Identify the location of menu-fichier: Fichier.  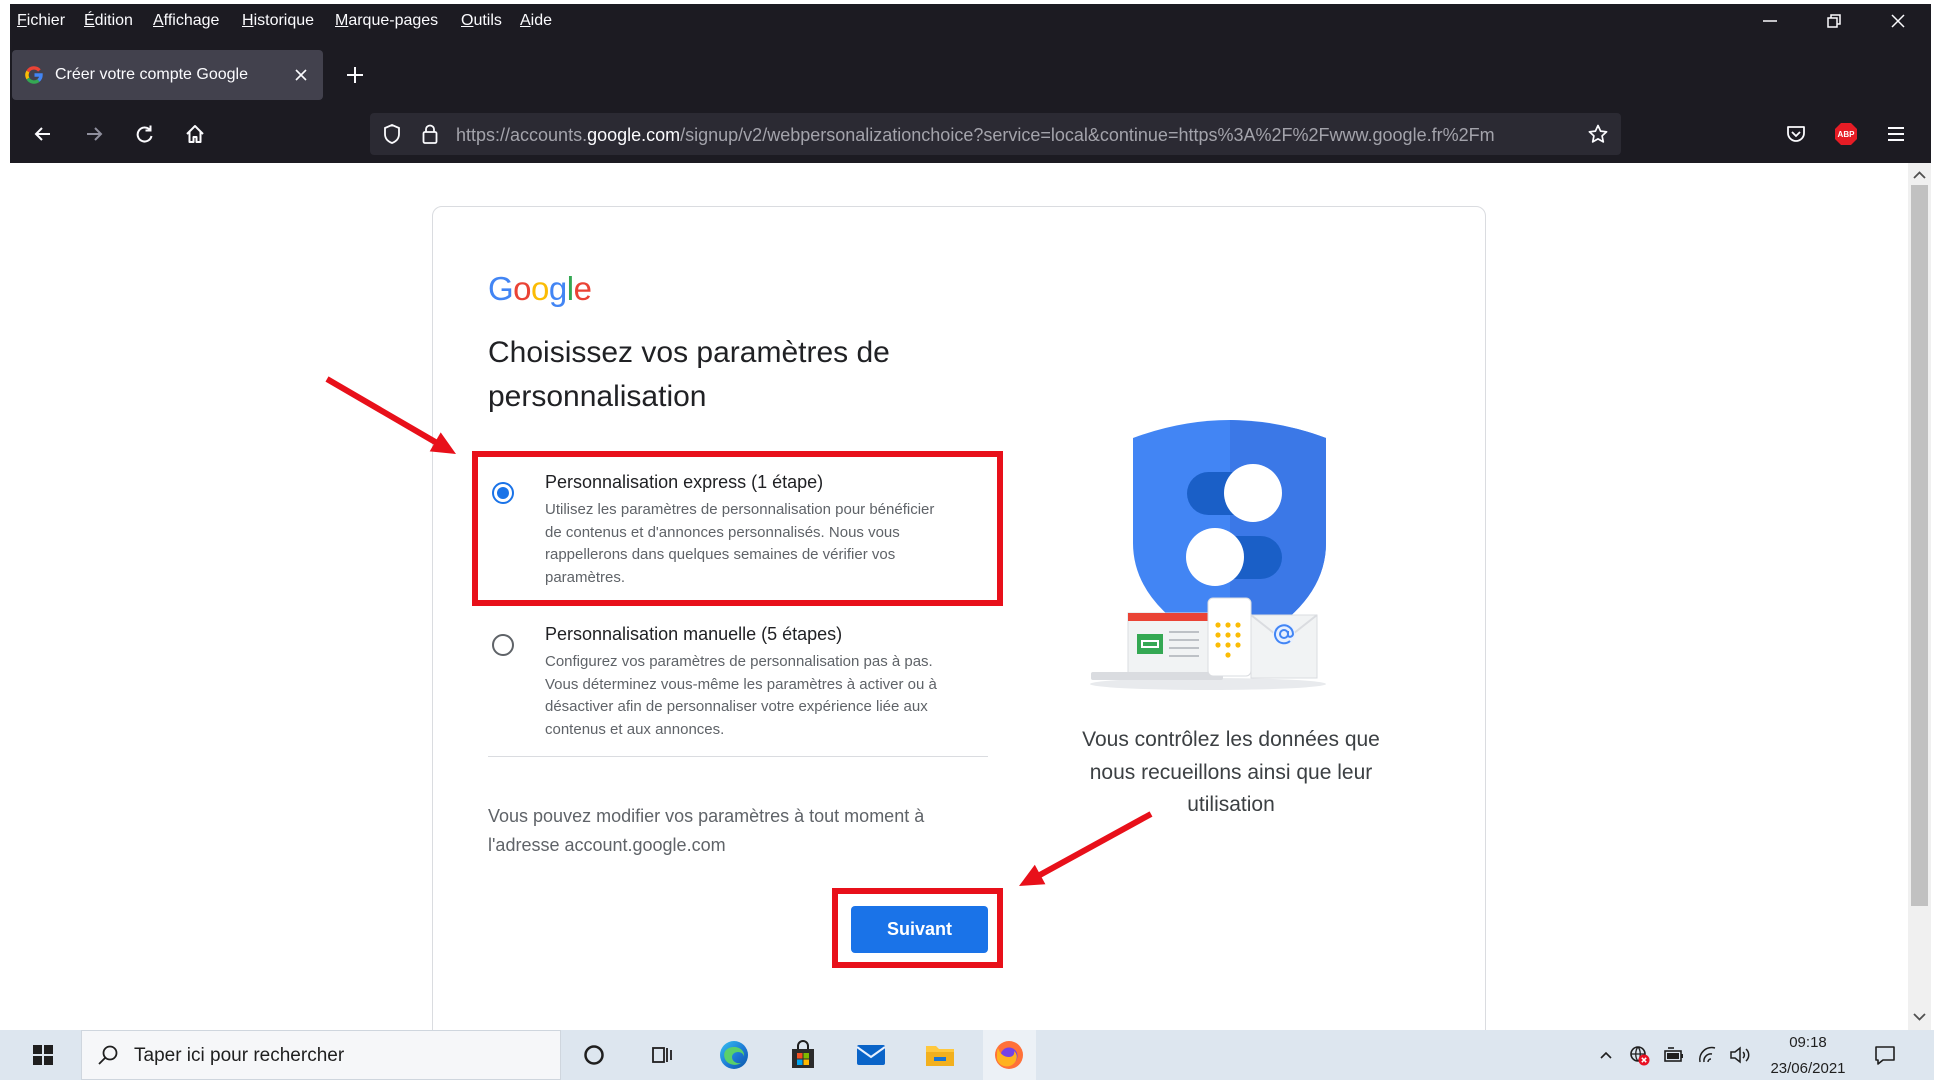
(41, 21).